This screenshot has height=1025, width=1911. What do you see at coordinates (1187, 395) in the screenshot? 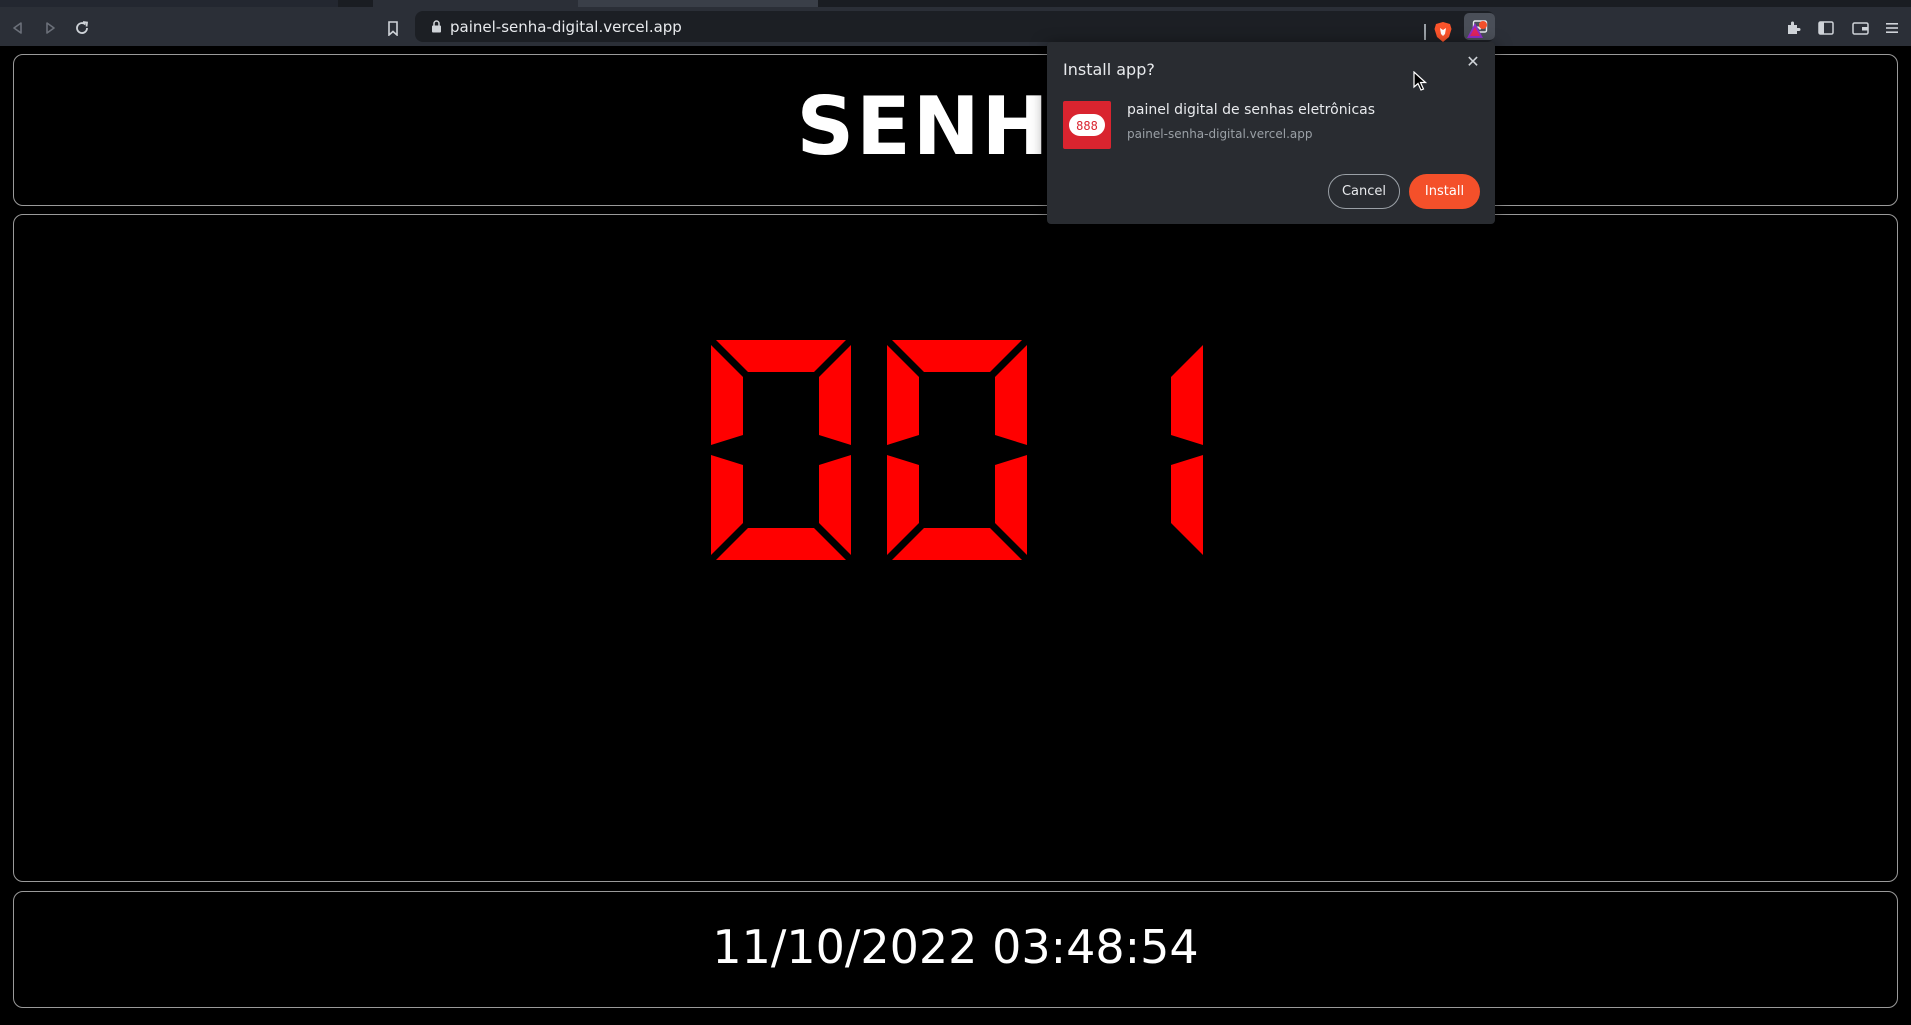
I see `segment-b` at bounding box center [1187, 395].